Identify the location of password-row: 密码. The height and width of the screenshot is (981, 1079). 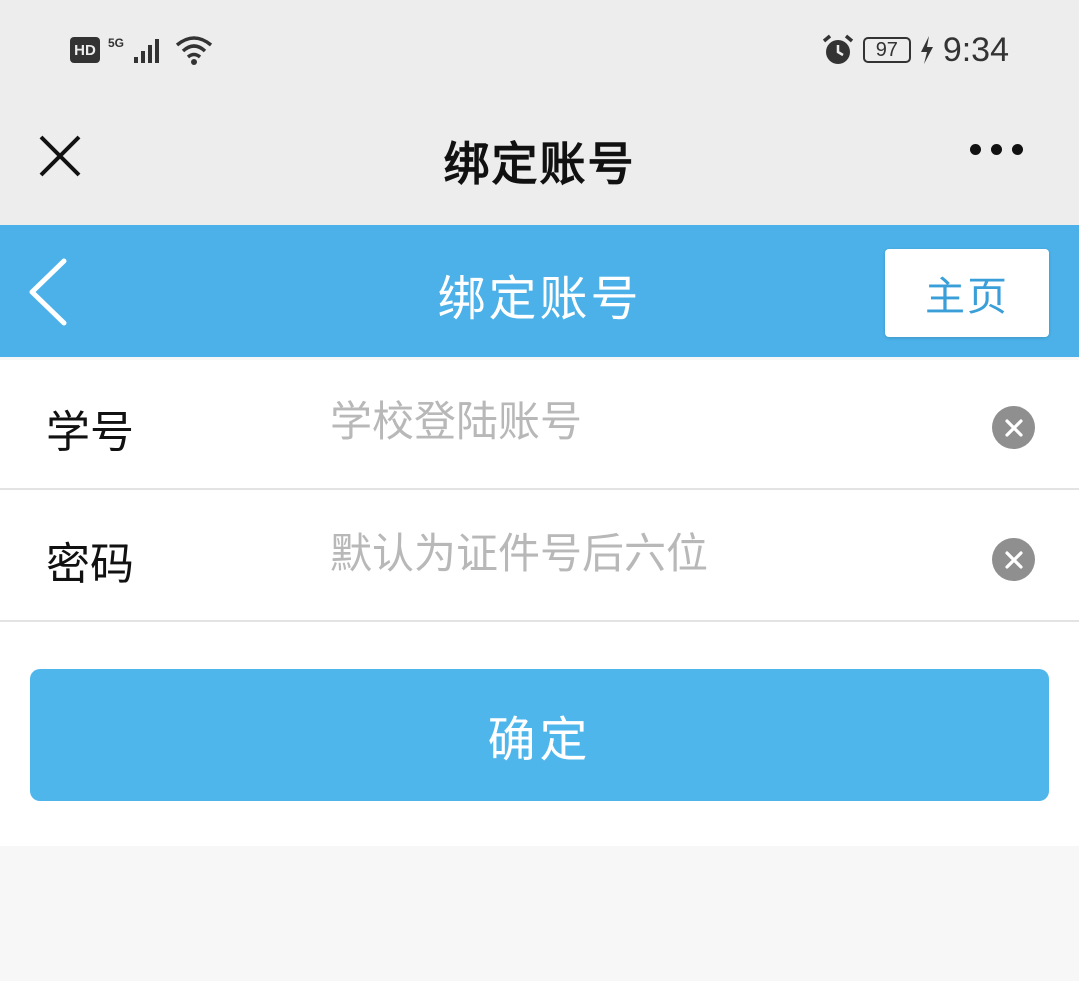
(539, 557).